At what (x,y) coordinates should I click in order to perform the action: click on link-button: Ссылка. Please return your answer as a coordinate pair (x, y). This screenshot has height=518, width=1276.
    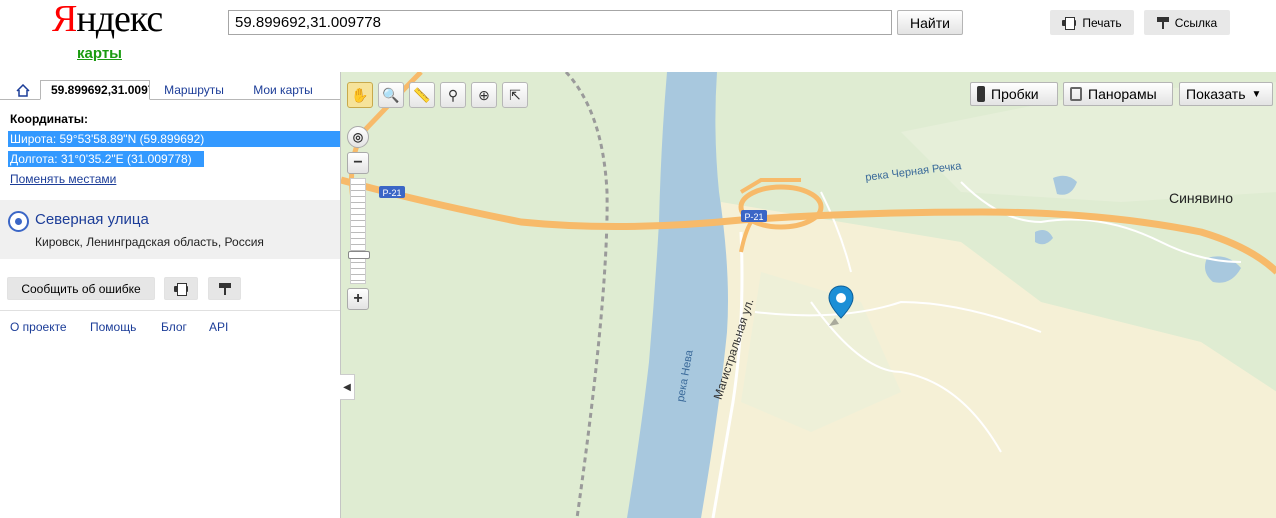
    Looking at the image, I should click on (1187, 22).